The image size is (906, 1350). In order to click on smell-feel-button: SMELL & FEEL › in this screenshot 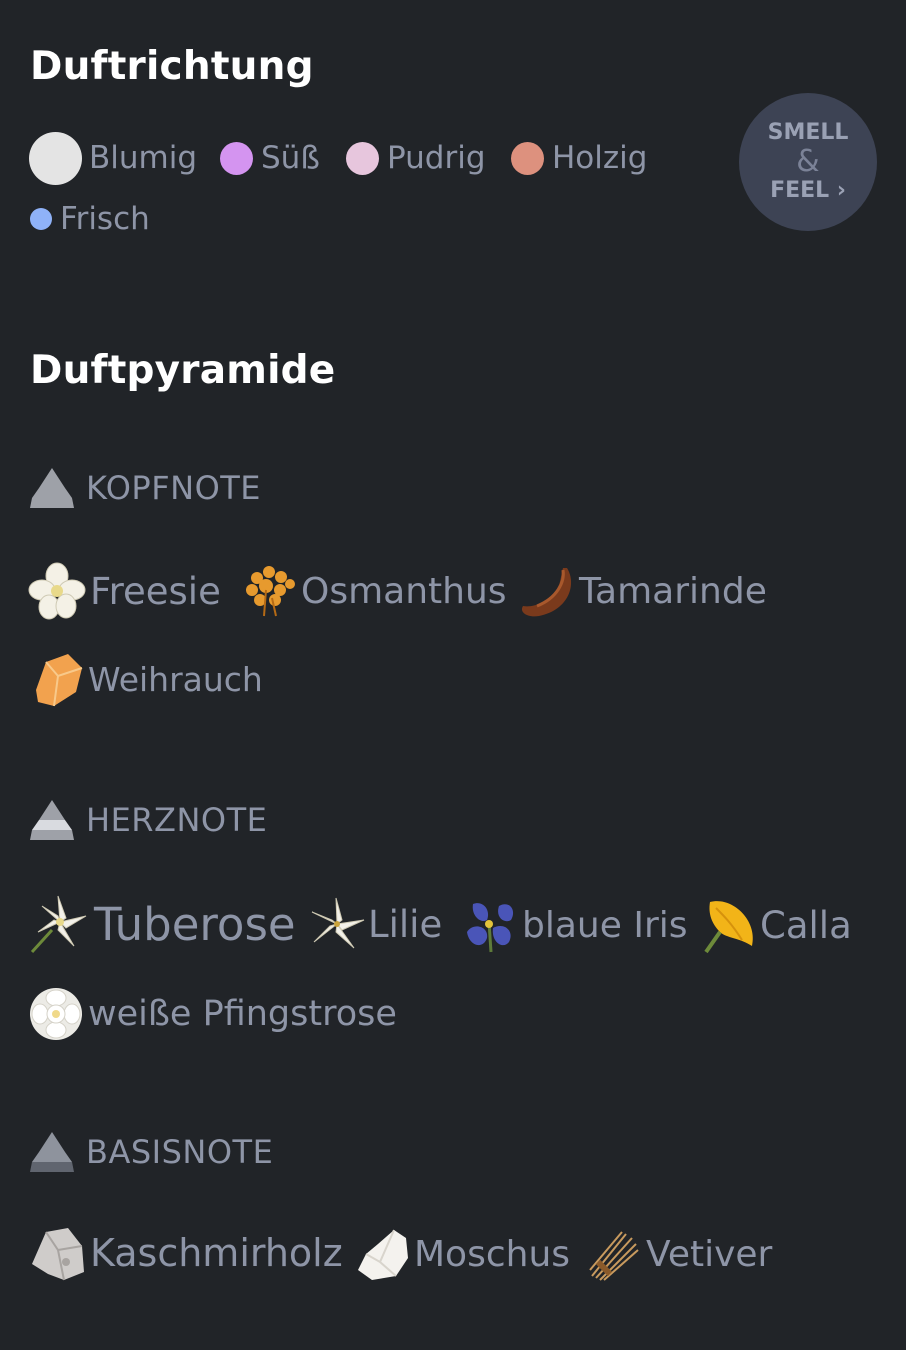, I will do `click(808, 162)`.